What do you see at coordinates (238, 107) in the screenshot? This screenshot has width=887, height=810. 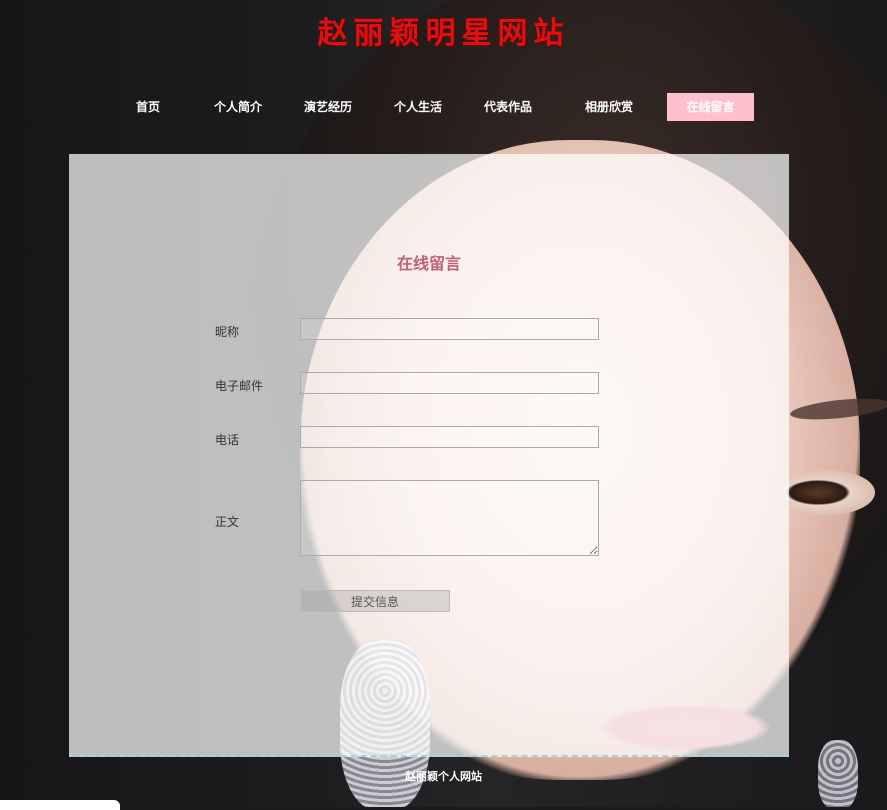 I see `nav-profile: 个人简介` at bounding box center [238, 107].